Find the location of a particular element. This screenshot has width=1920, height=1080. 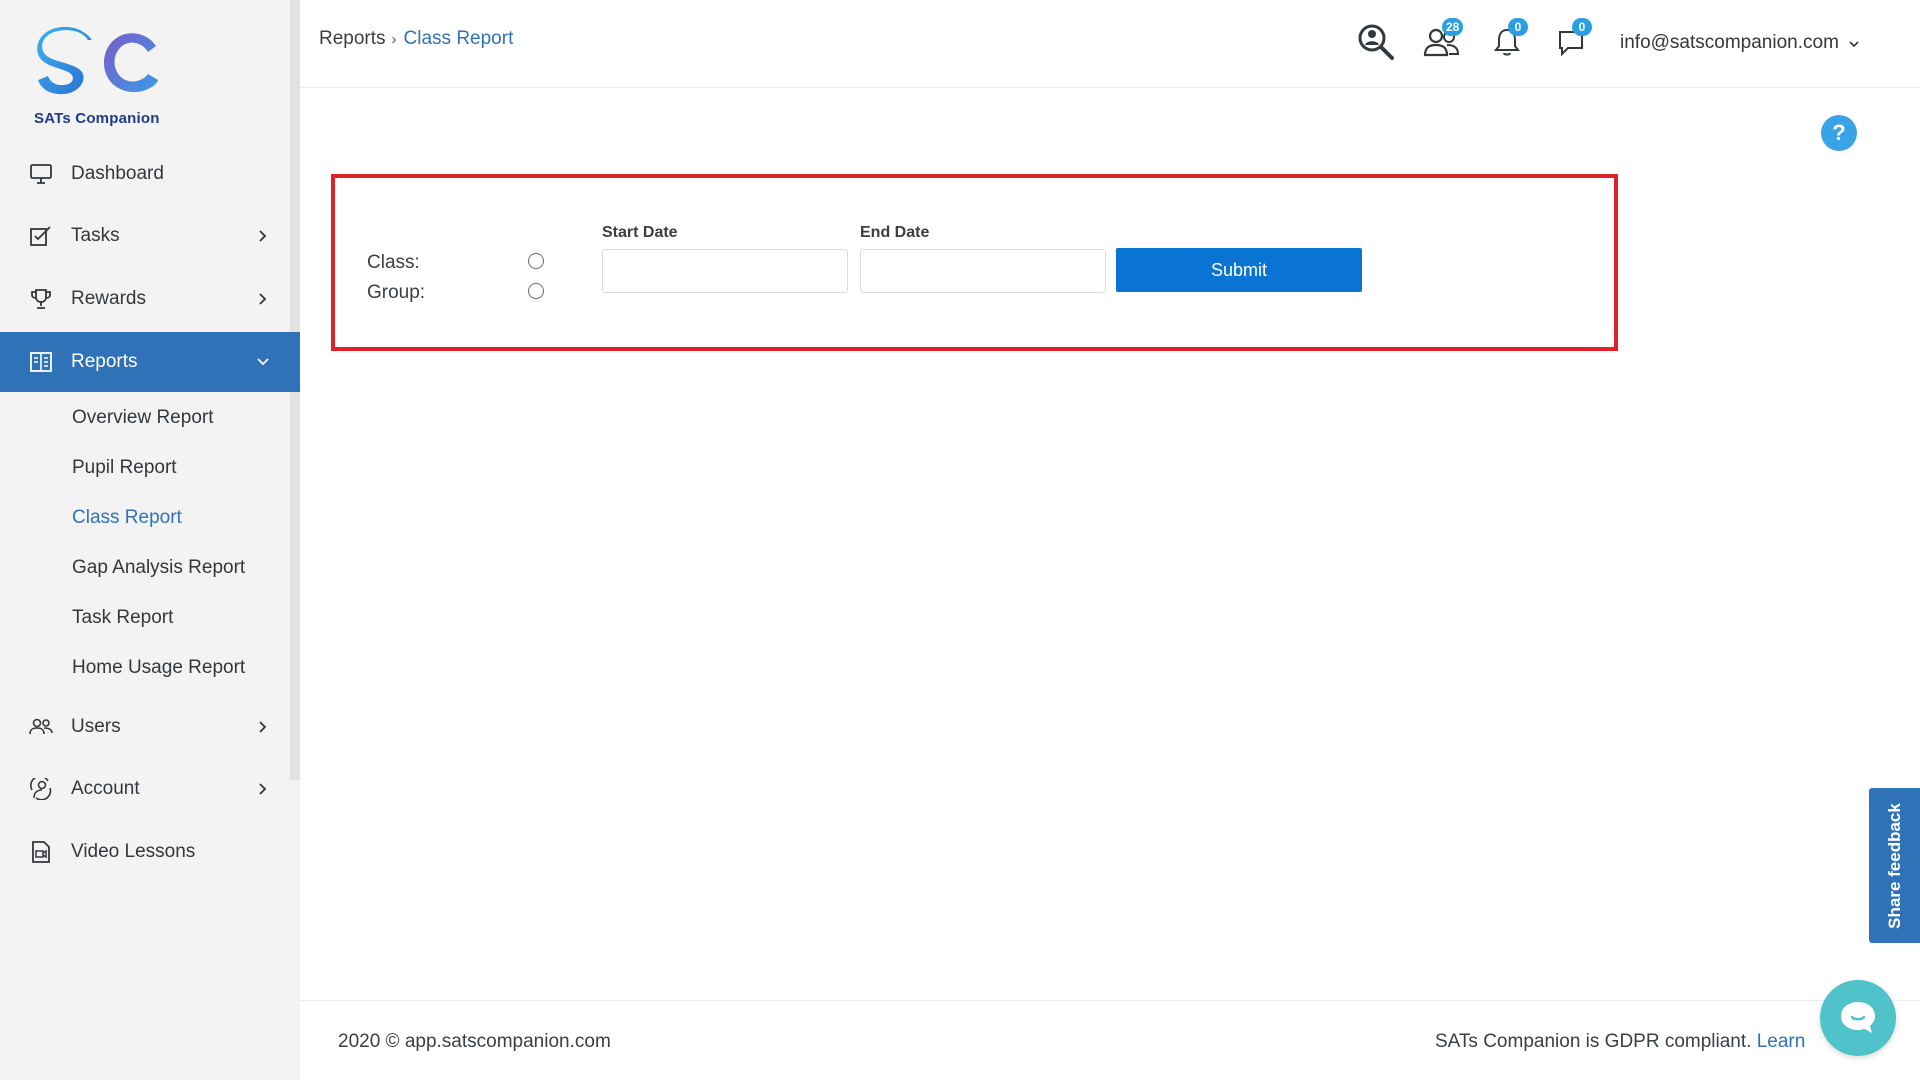

users-badge: 28 is located at coordinates (1453, 27).